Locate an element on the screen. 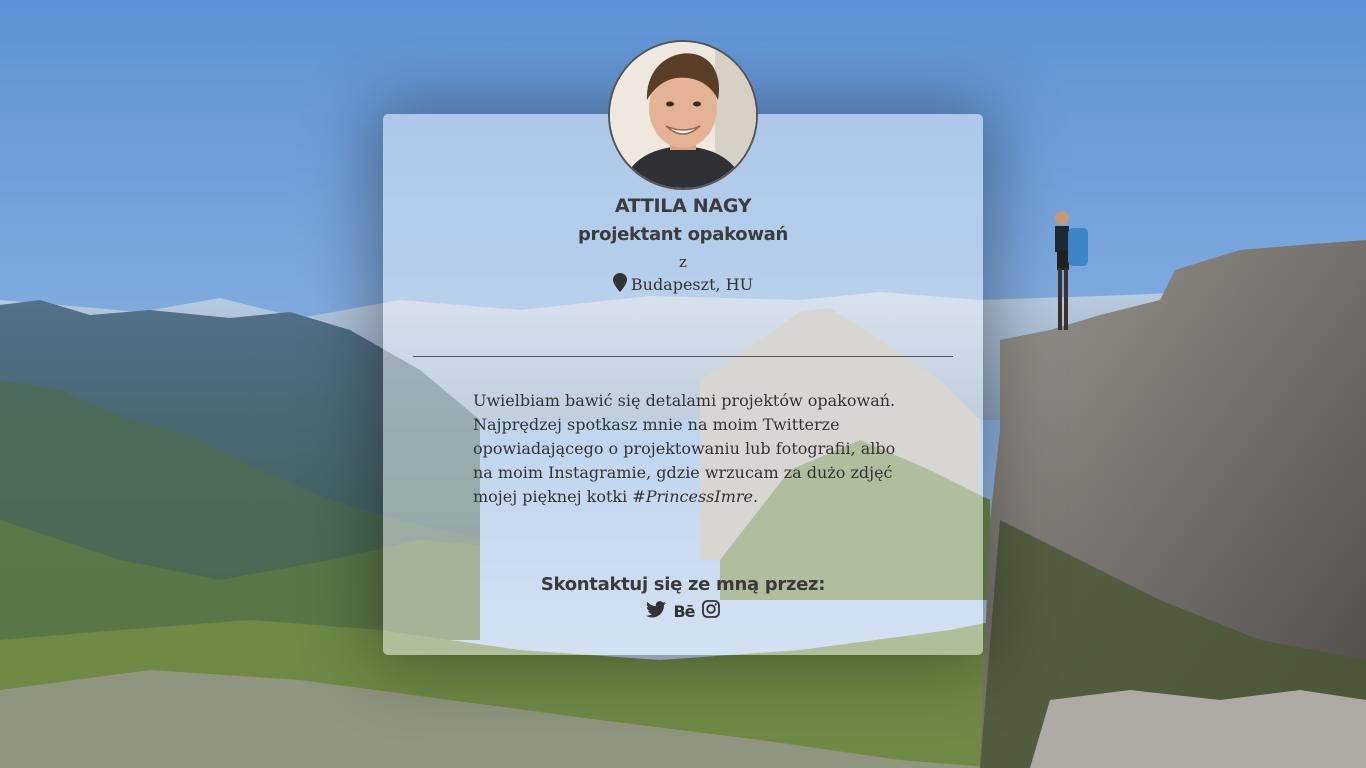 The height and width of the screenshot is (768, 1366). social-links: Bē is located at coordinates (683, 611).